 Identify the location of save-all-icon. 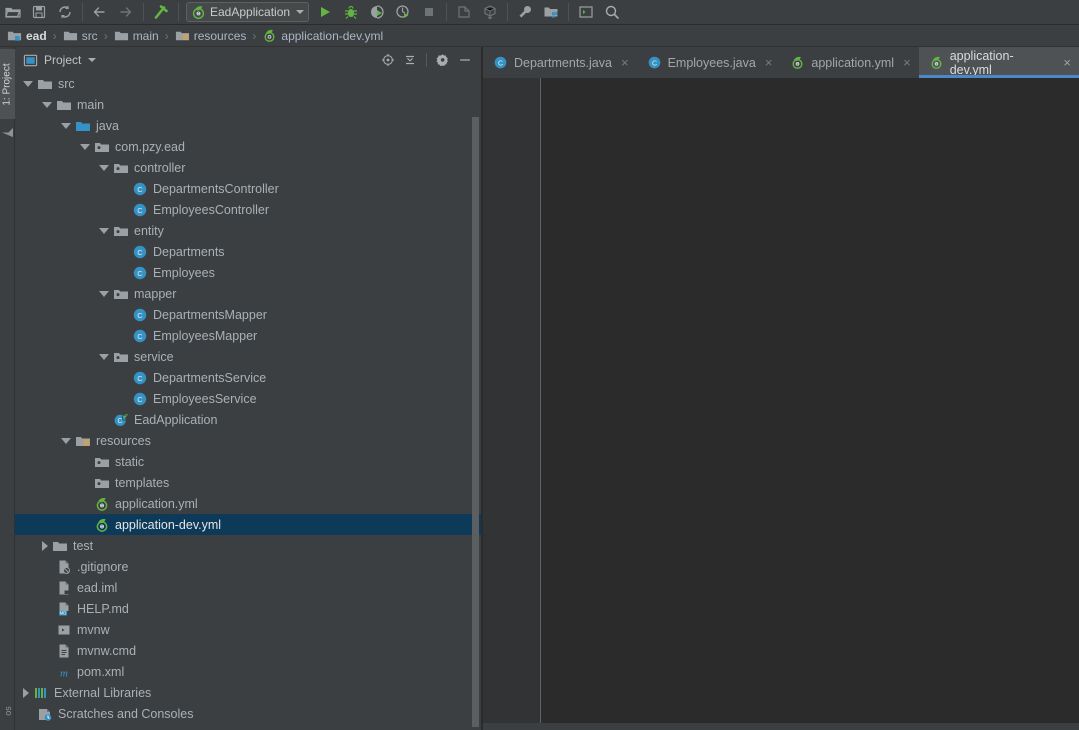
(39, 12).